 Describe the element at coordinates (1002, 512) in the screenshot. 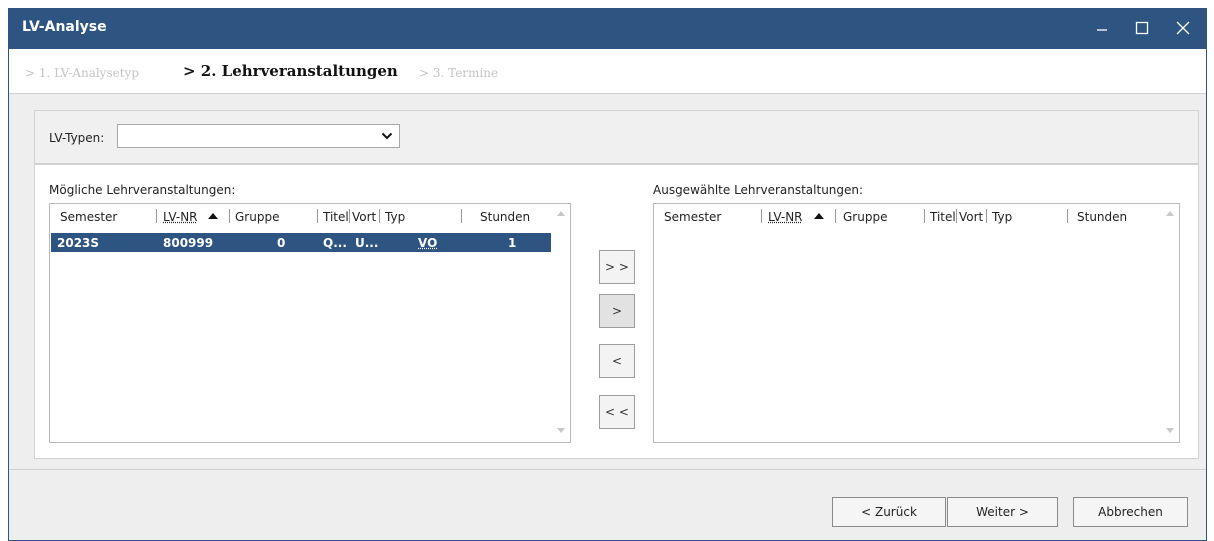

I see `next-button: Weiter >` at that location.